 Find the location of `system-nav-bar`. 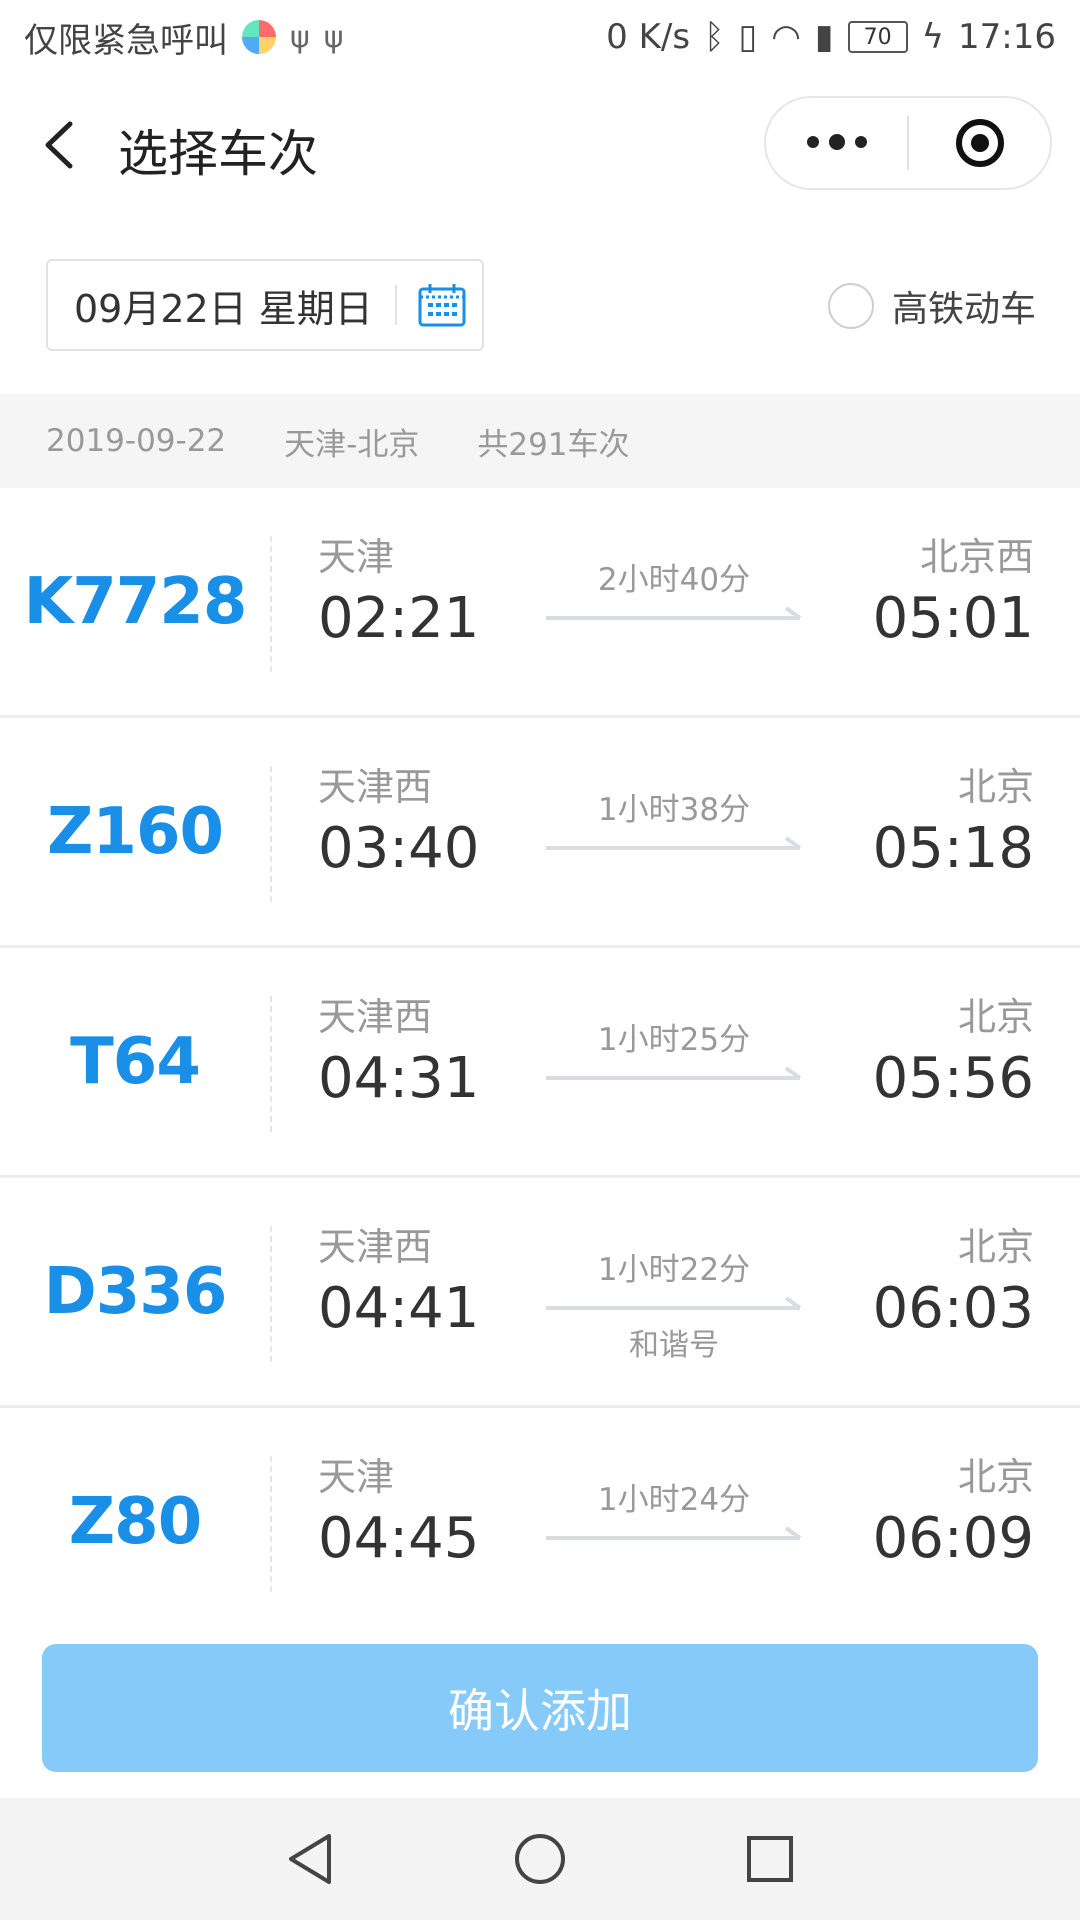

system-nav-bar is located at coordinates (540, 1859).